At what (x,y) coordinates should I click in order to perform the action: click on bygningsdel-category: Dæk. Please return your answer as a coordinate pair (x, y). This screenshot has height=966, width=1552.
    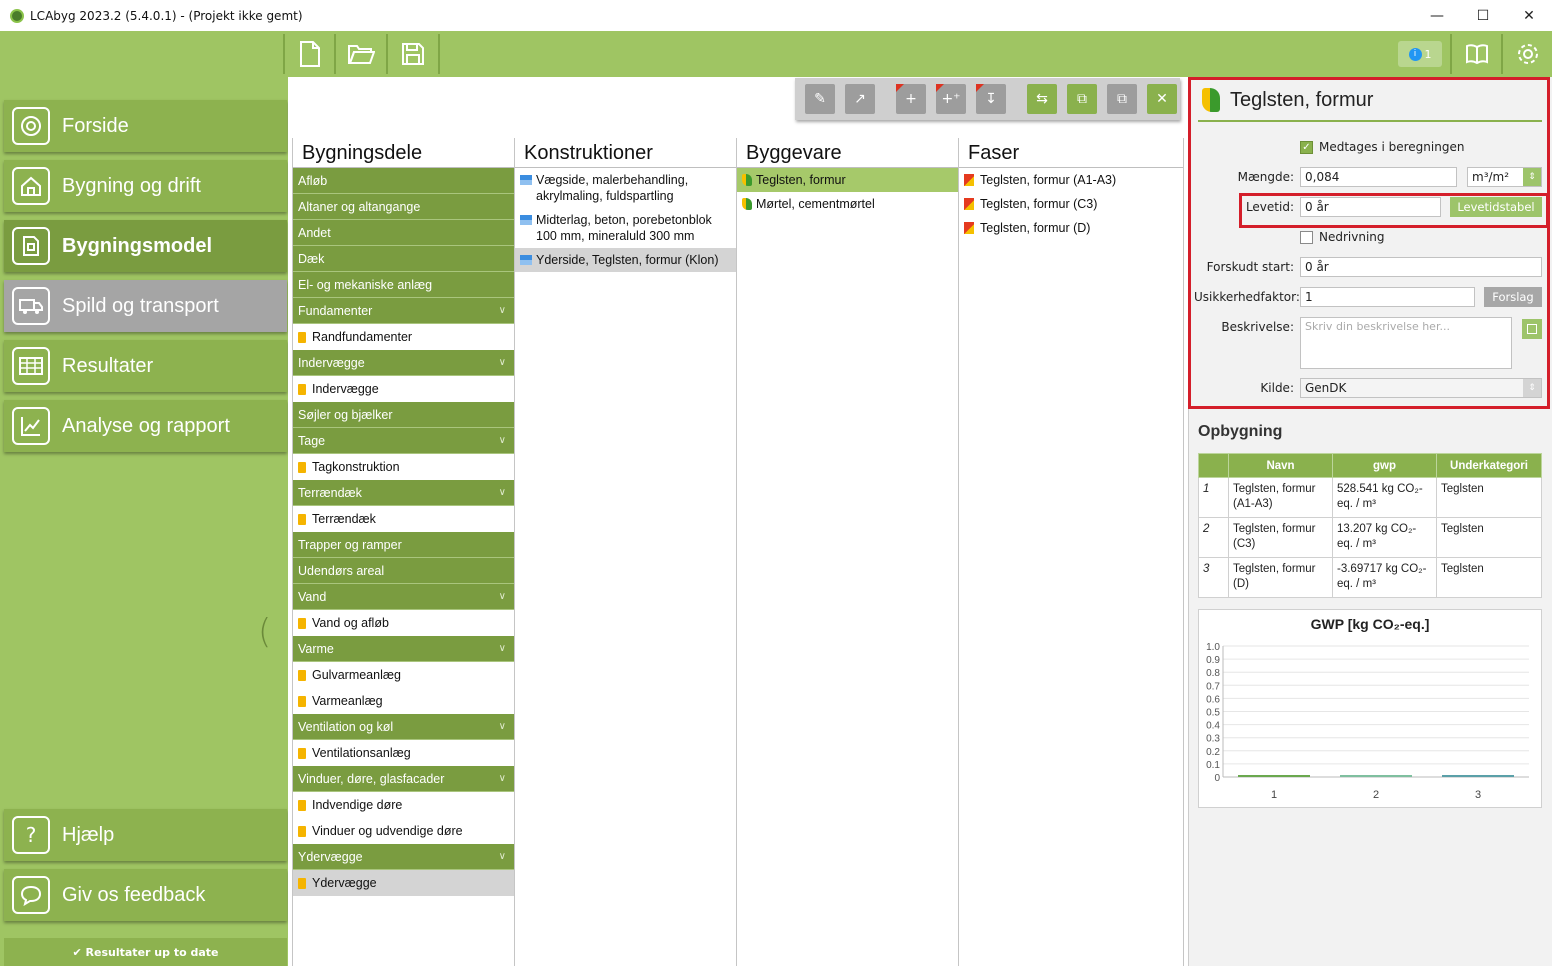
    Looking at the image, I should click on (403, 259).